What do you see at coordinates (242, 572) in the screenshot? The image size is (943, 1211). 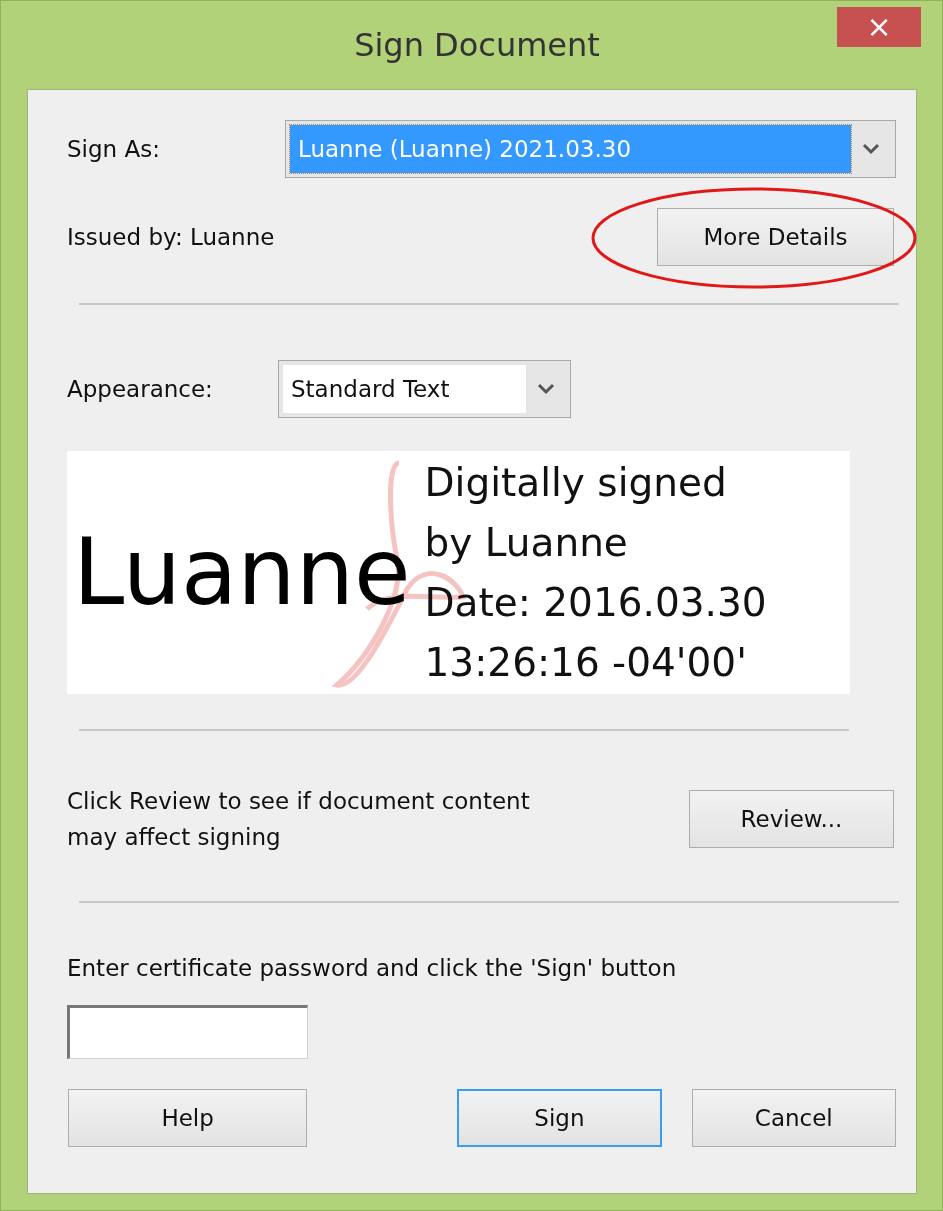 I see `signature-name: Luanne` at bounding box center [242, 572].